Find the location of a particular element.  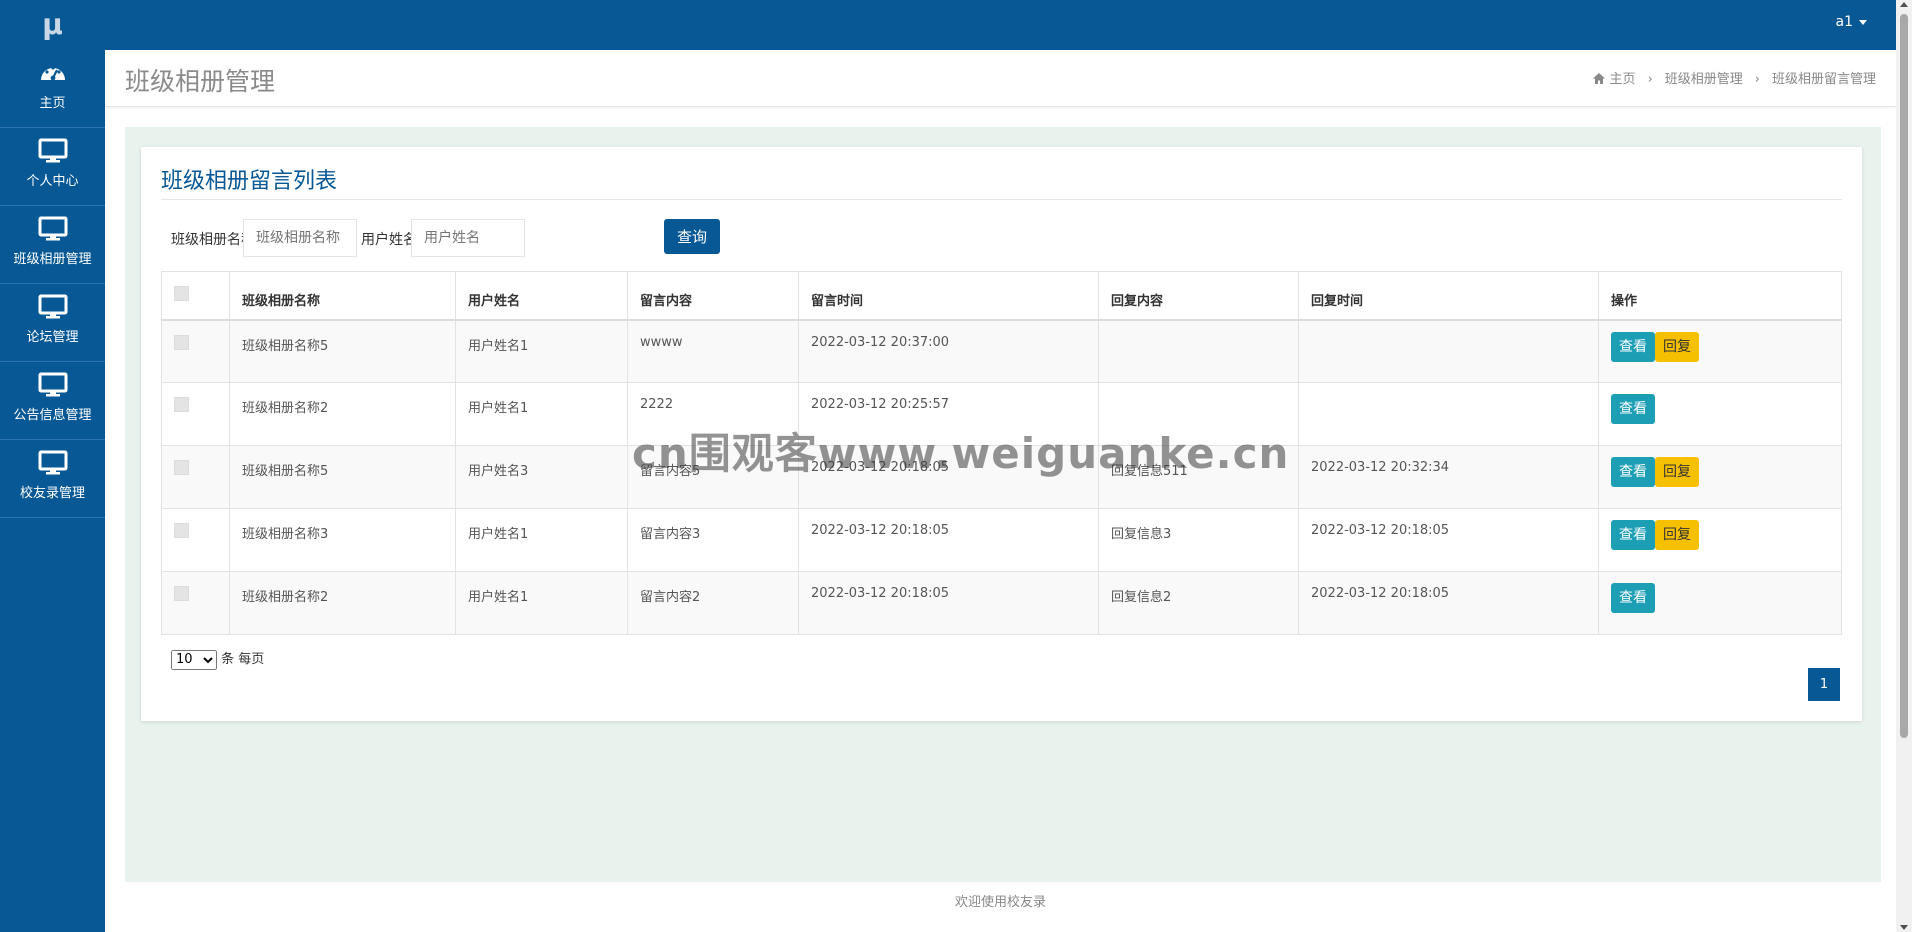

comment-time-cell: 2022-03-12 20:37:00 is located at coordinates (948, 351).